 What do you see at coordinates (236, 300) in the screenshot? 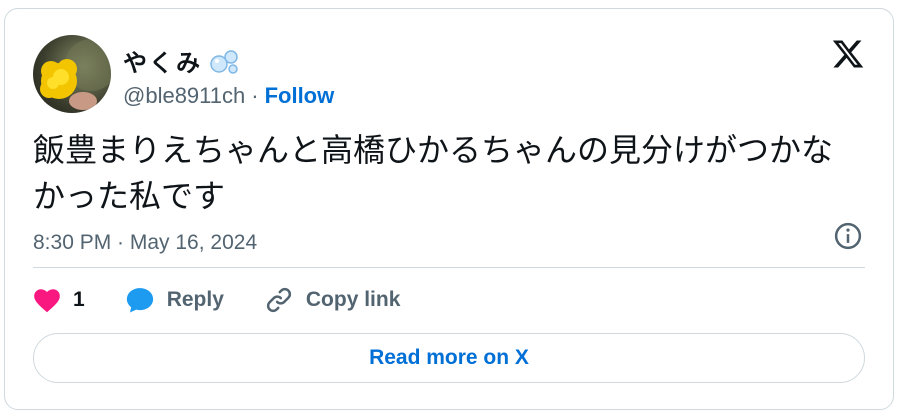
I see `tweet-actions: 1 Reply Copy link` at bounding box center [236, 300].